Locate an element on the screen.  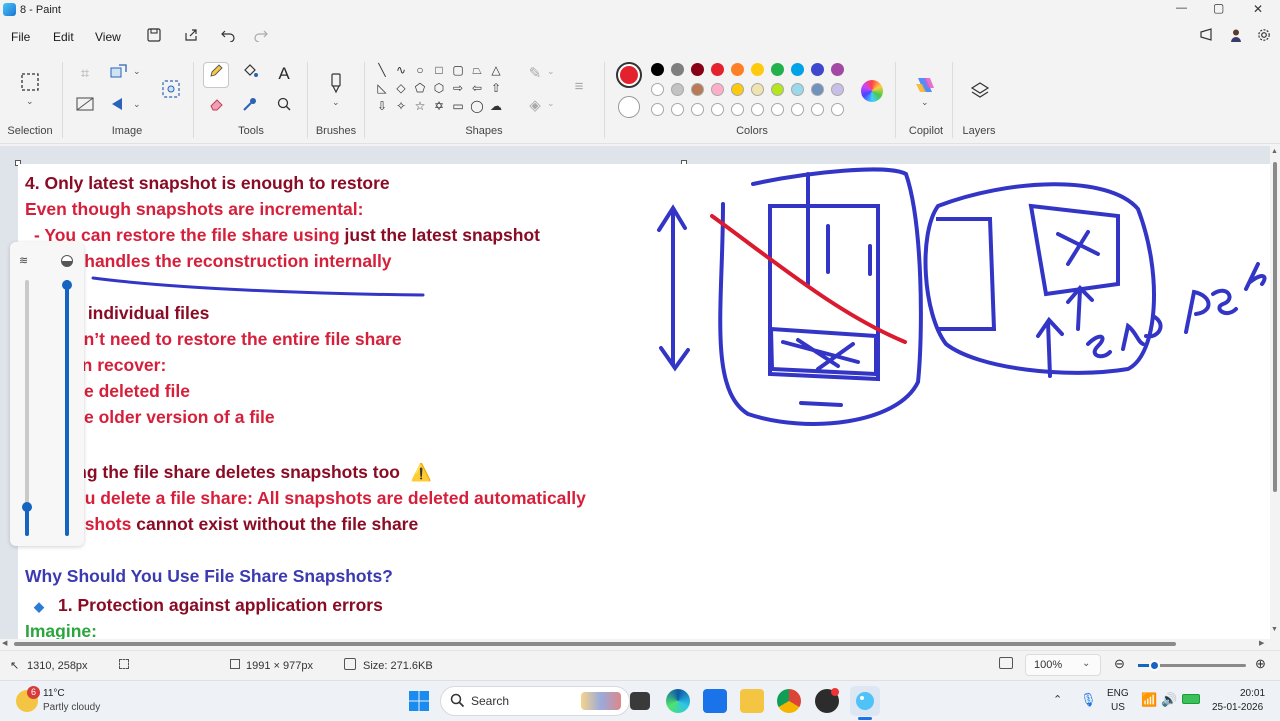
chrome-browser-icon is located at coordinates (789, 701).